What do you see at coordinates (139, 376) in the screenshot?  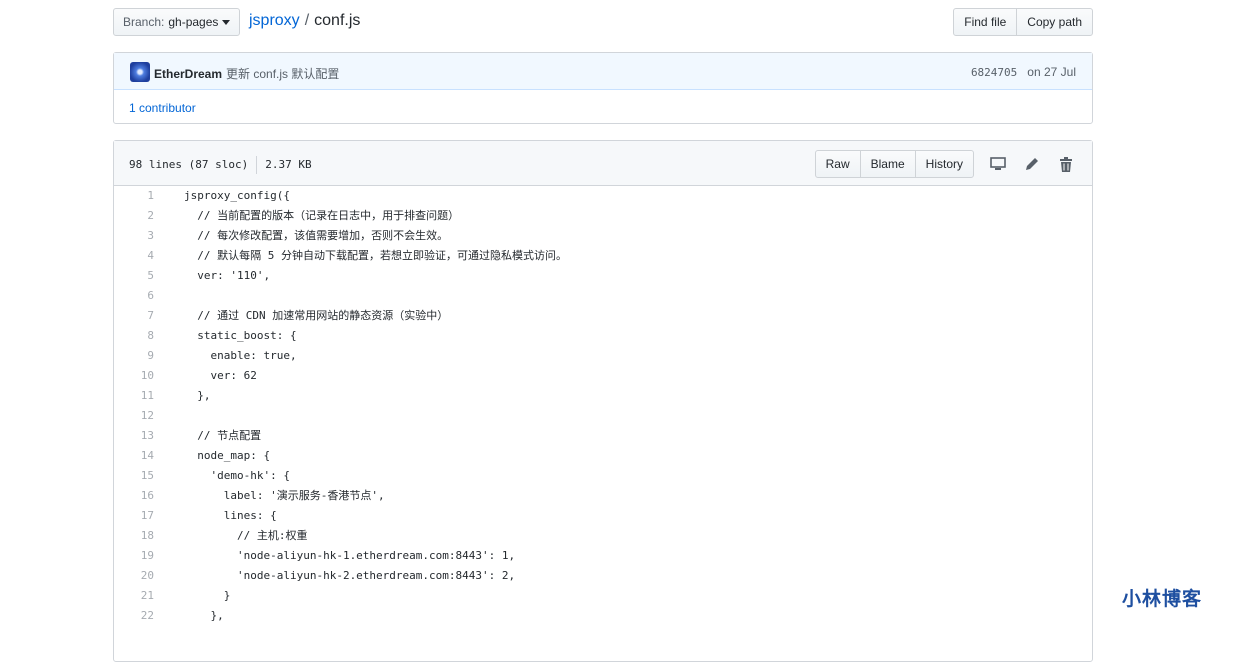 I see `line-number: 10` at bounding box center [139, 376].